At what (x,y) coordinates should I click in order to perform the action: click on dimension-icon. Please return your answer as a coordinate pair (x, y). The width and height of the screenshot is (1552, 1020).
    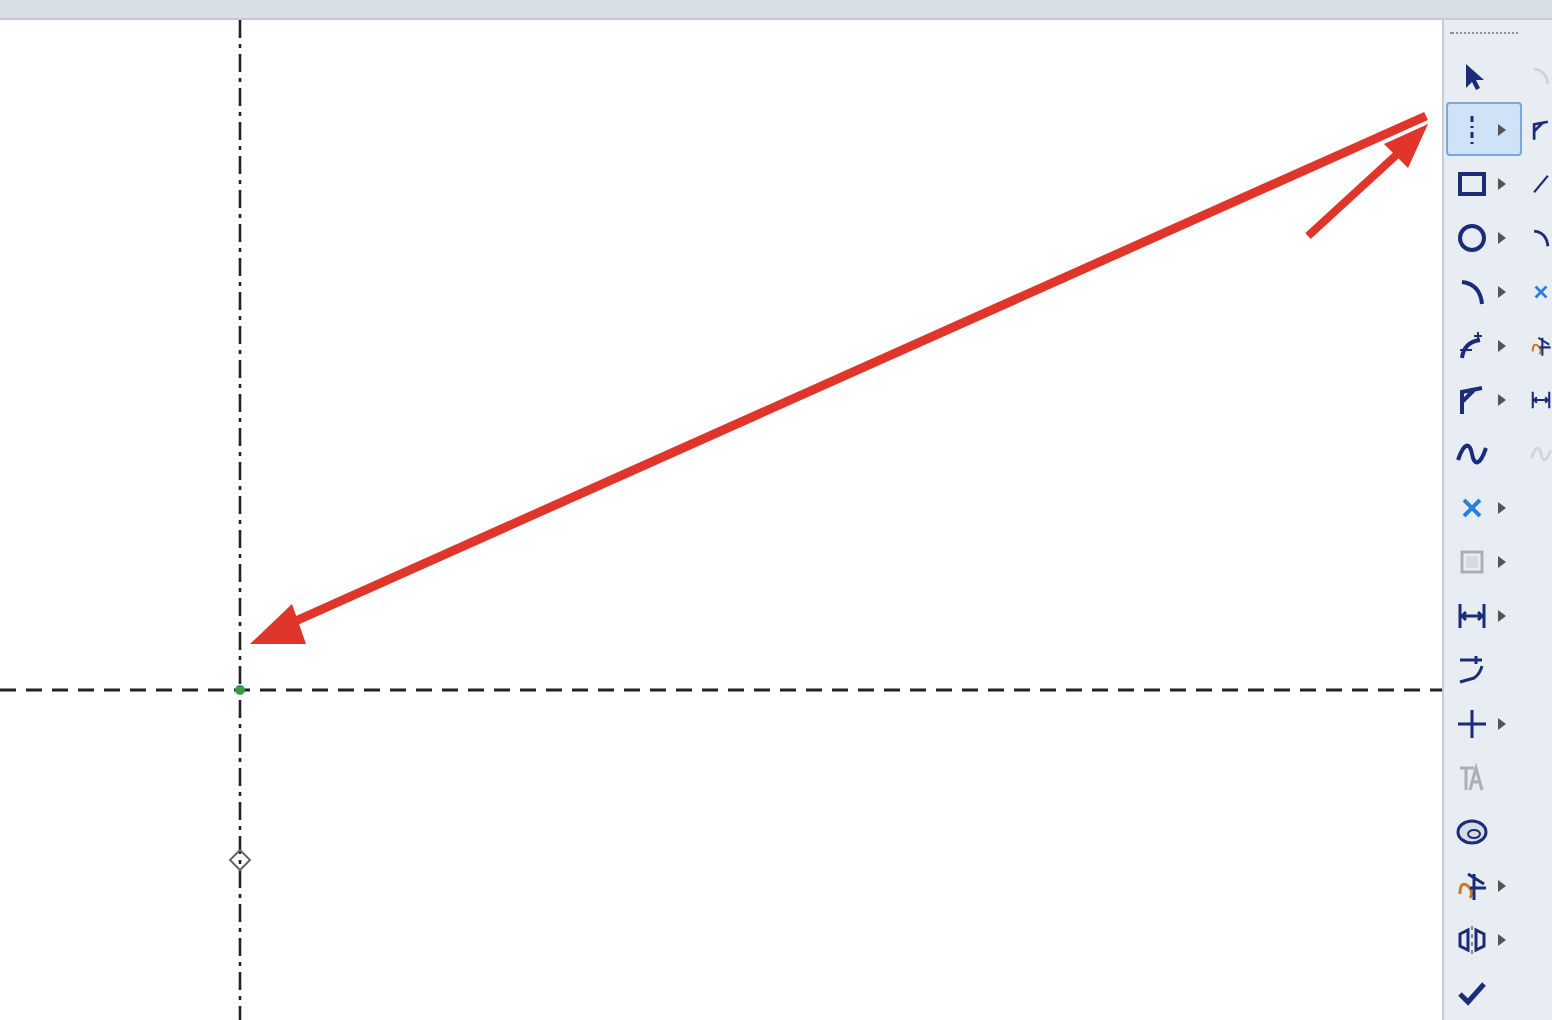
    Looking at the image, I should click on (1472, 615).